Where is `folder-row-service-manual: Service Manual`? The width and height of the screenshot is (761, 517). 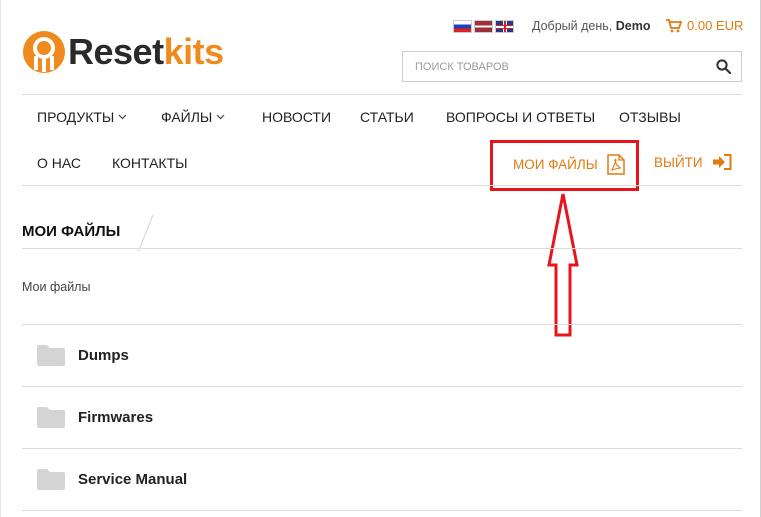
folder-row-service-manual: Service Manual is located at coordinates (382, 479).